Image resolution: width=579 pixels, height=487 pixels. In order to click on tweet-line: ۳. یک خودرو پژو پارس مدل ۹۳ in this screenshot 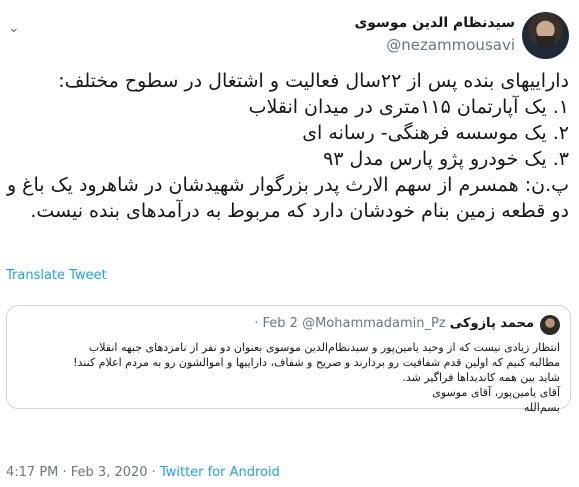, I will do `click(446, 159)`.